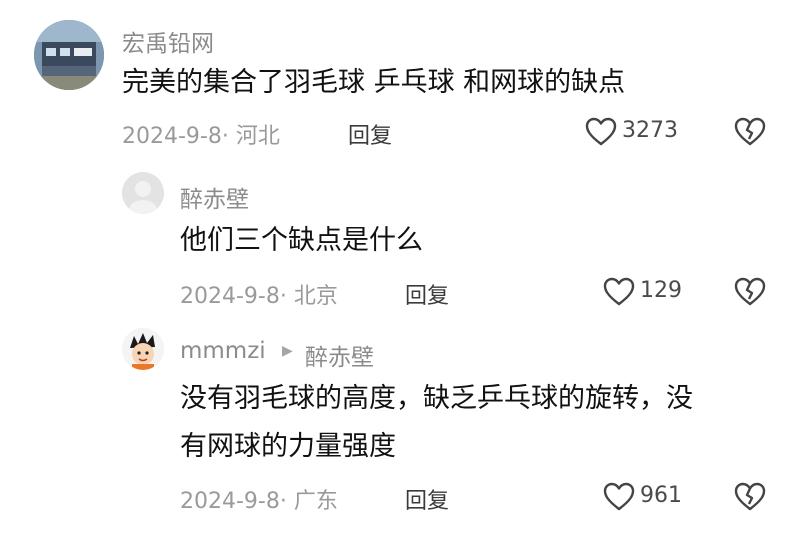 The width and height of the screenshot is (800, 536). I want to click on reply-target-username: 醉赤壁, so click(339, 355).